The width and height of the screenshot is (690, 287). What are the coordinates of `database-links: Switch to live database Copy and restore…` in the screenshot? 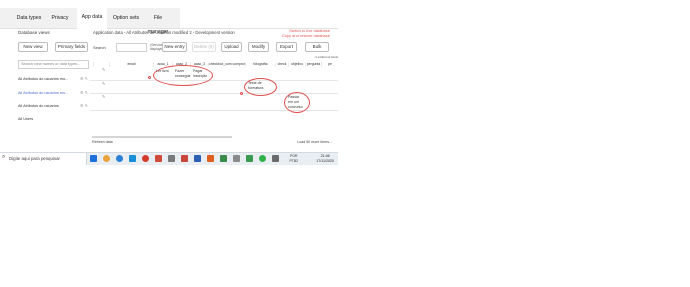 It's located at (306, 33).